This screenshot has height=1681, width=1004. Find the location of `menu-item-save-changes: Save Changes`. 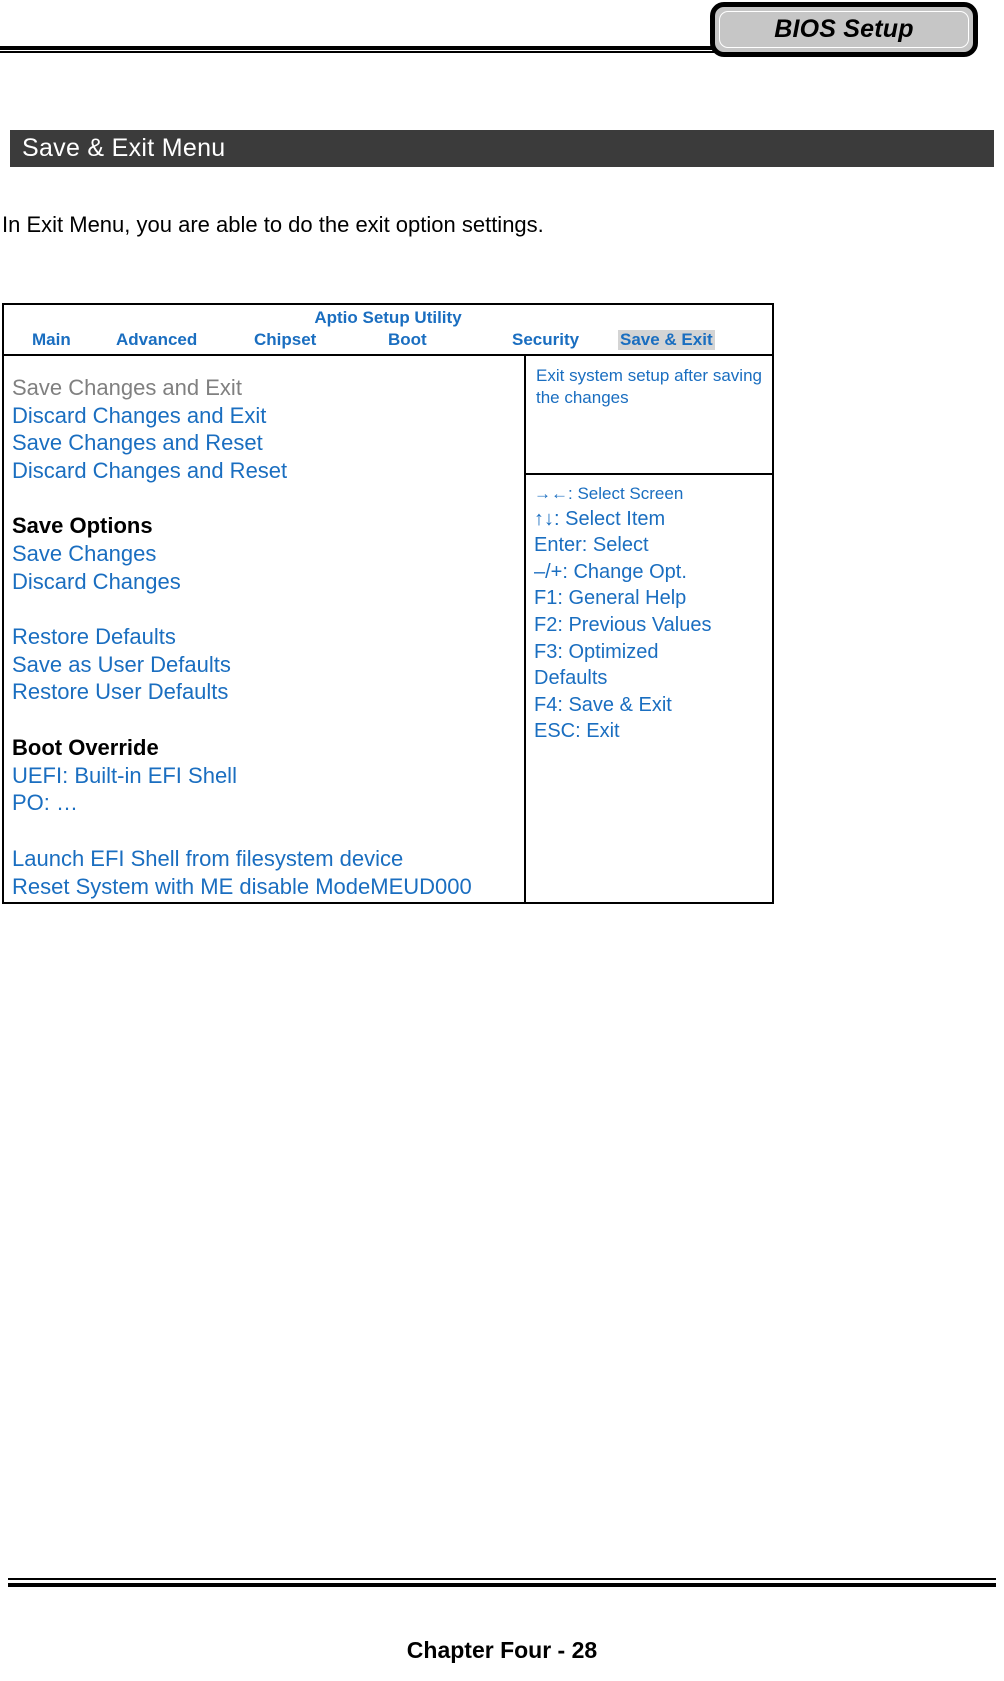

menu-item-save-changes: Save Changes is located at coordinates (268, 554).